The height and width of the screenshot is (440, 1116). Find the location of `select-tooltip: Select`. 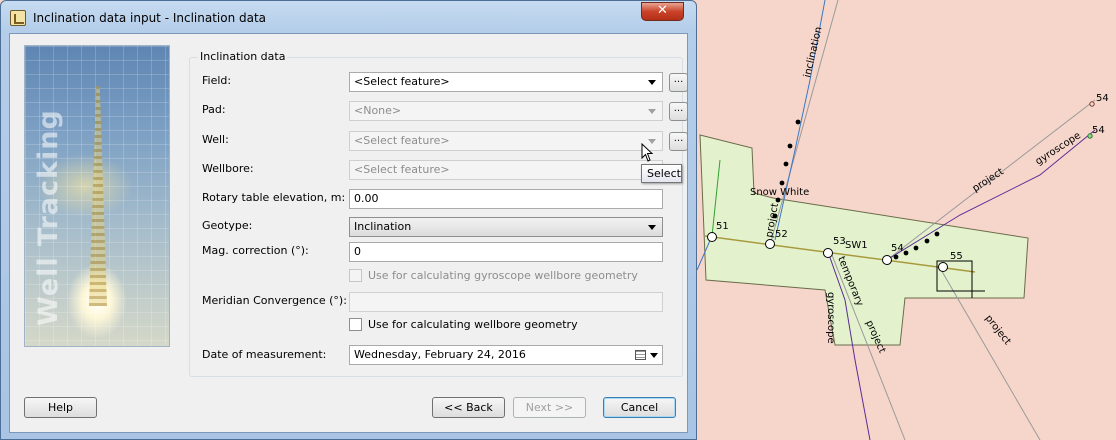

select-tooltip: Select is located at coordinates (661, 173).